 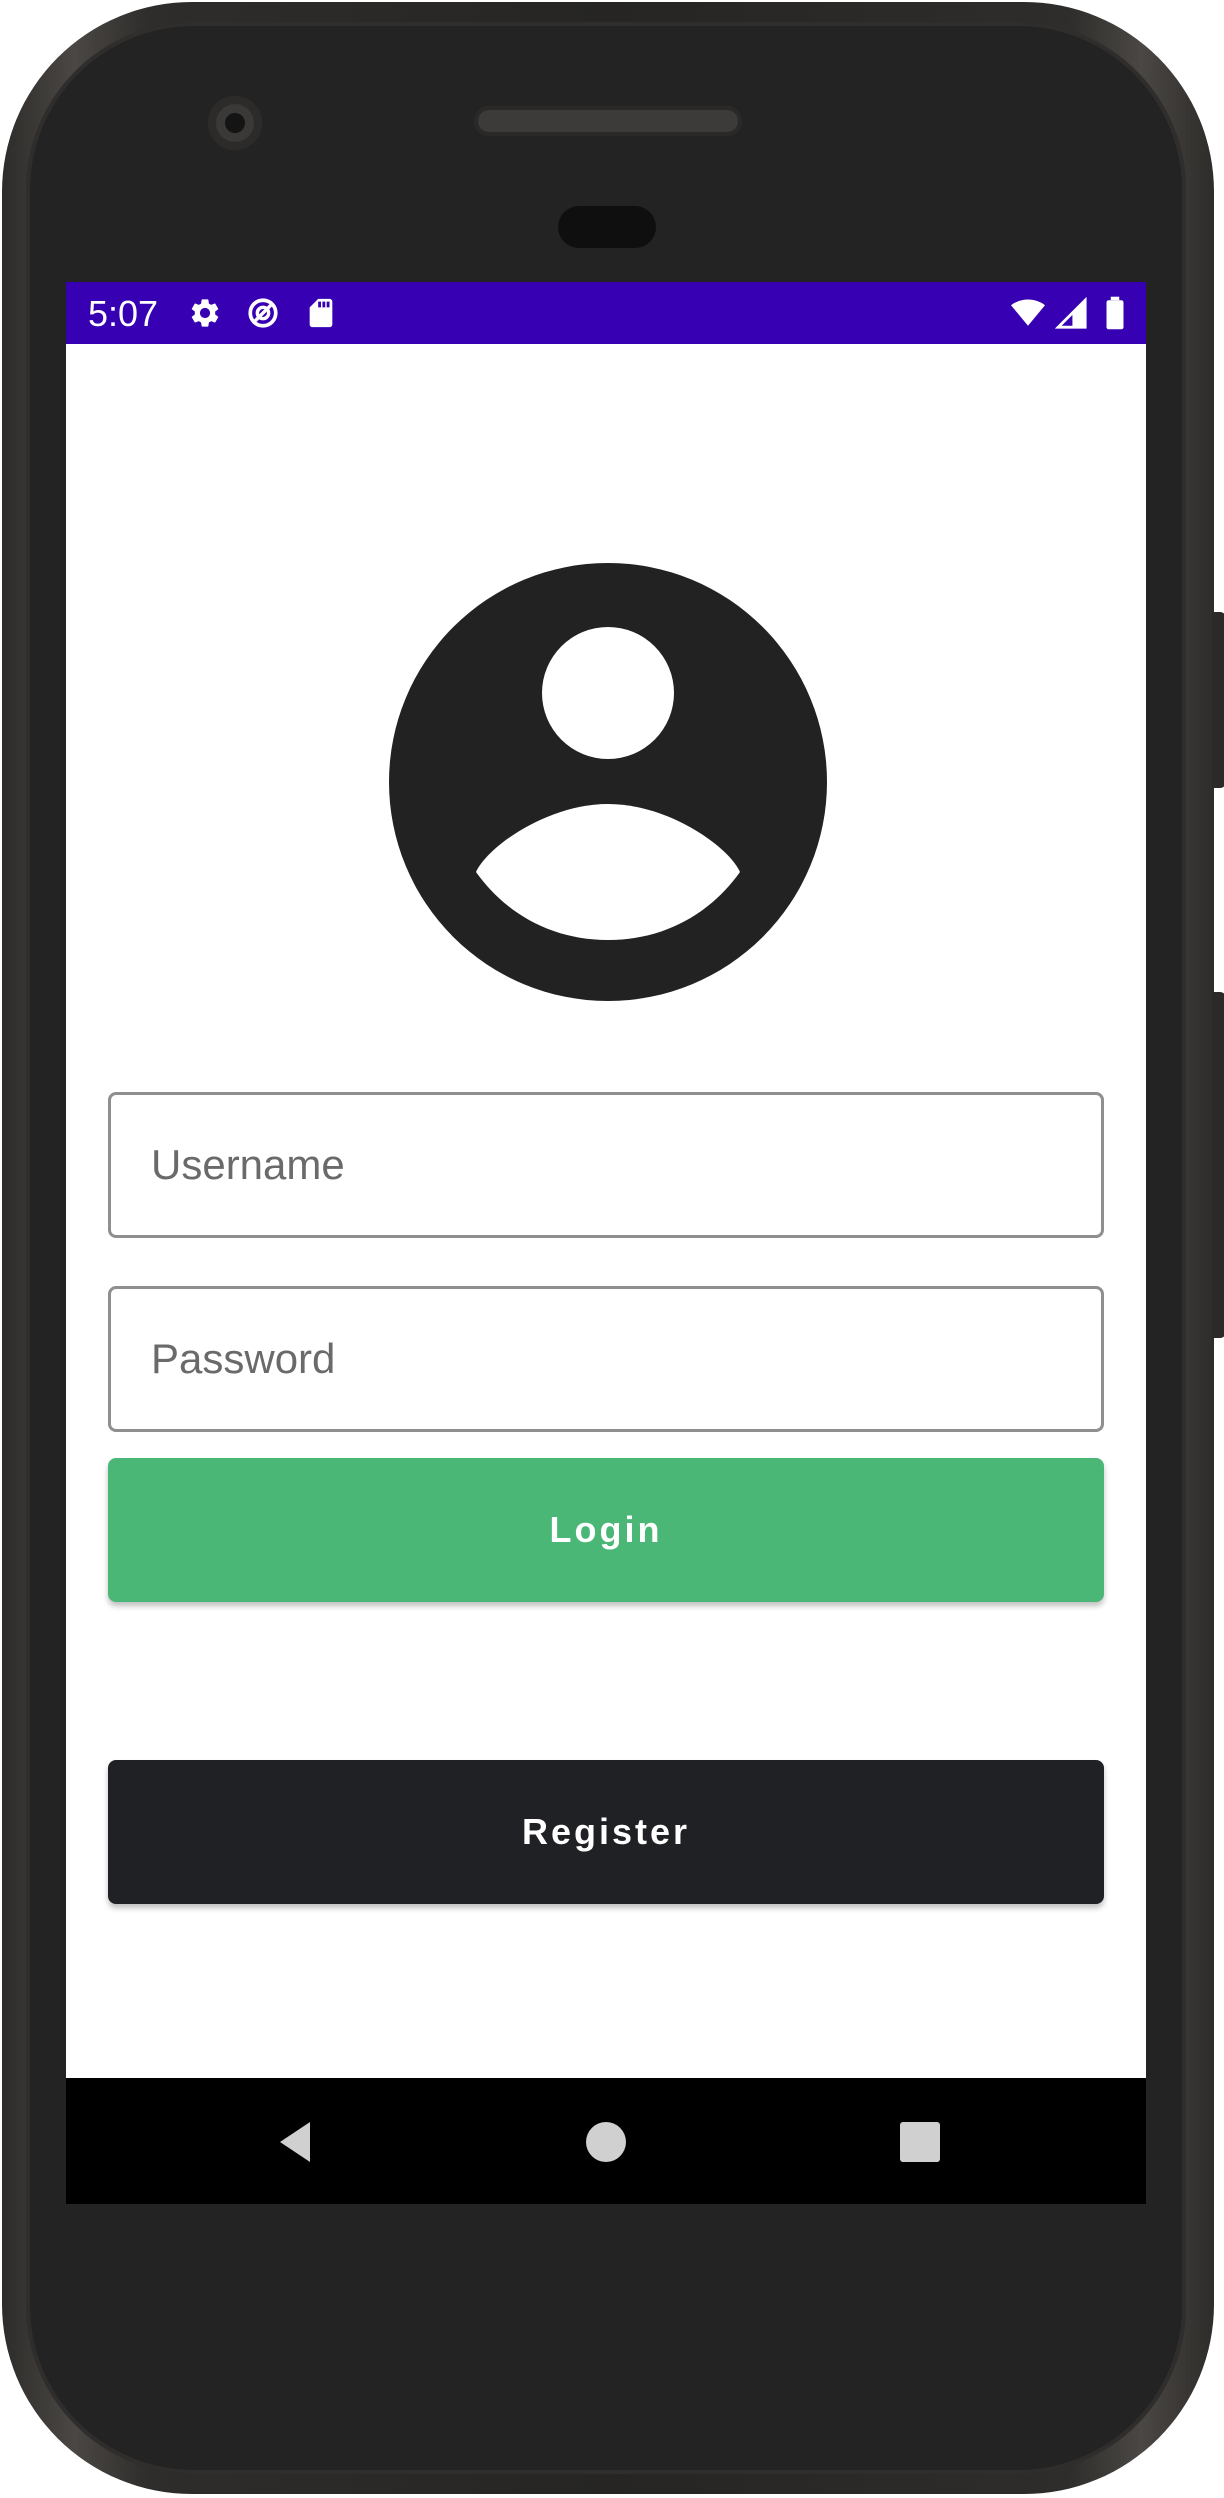 What do you see at coordinates (263, 313) in the screenshot?
I see `sync-icon` at bounding box center [263, 313].